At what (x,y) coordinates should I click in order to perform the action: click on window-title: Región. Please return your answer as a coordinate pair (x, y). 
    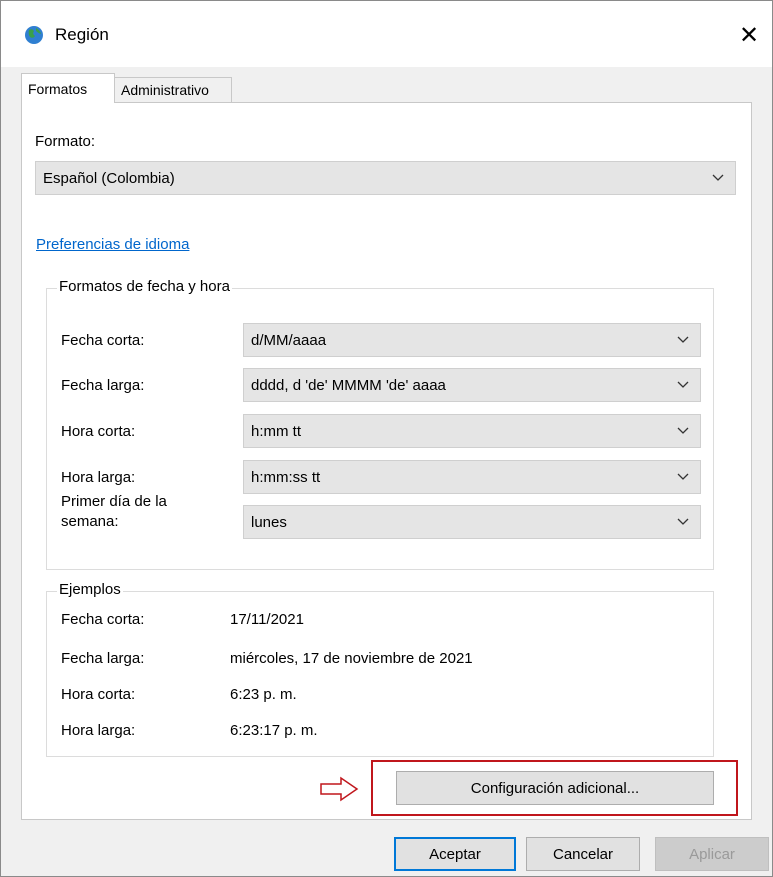
    Looking at the image, I should click on (82, 34).